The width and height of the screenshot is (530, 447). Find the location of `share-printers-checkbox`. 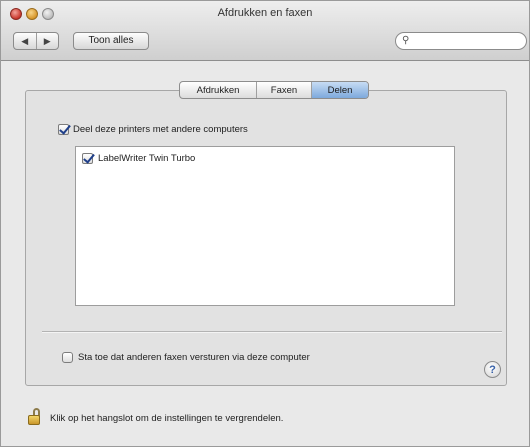

share-printers-checkbox is located at coordinates (63, 129).